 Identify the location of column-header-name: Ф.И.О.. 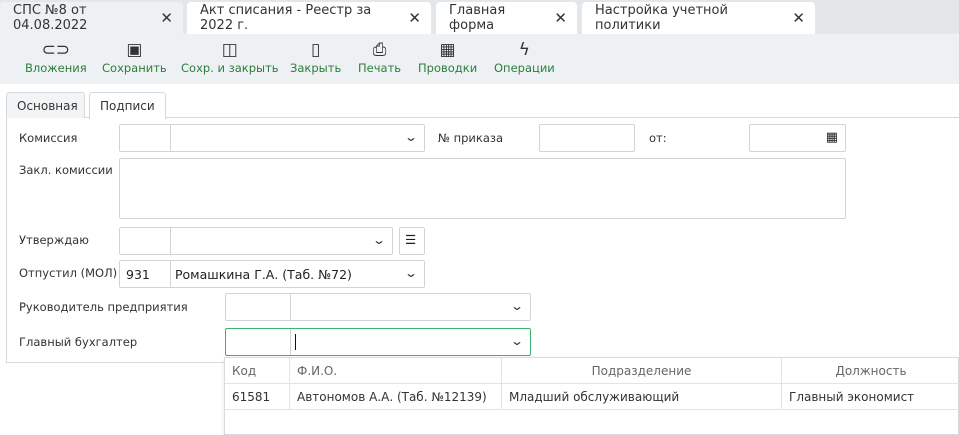
(396, 371).